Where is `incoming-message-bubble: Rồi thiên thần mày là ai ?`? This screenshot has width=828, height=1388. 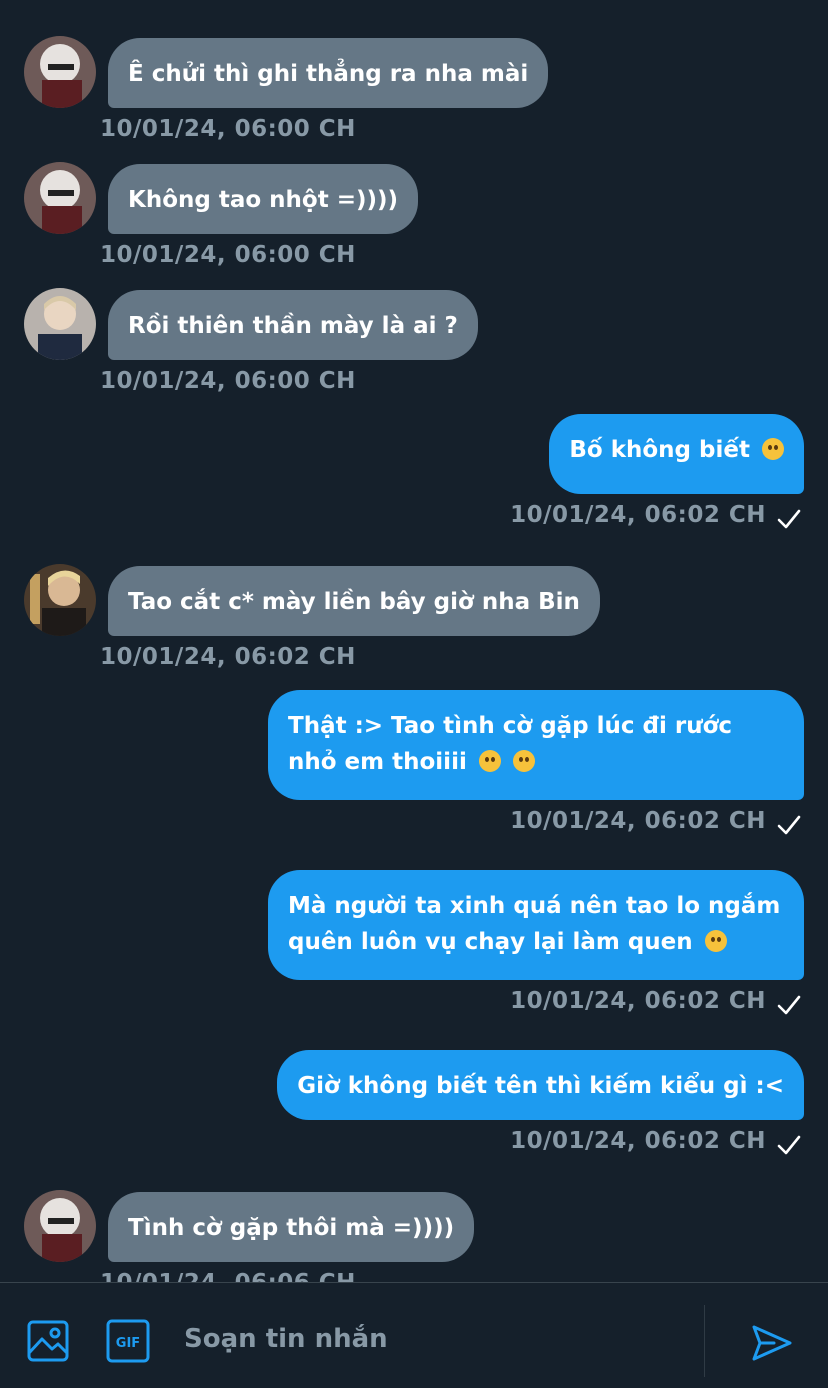
incoming-message-bubble: Rồi thiên thần mày là ai ? is located at coordinates (293, 325).